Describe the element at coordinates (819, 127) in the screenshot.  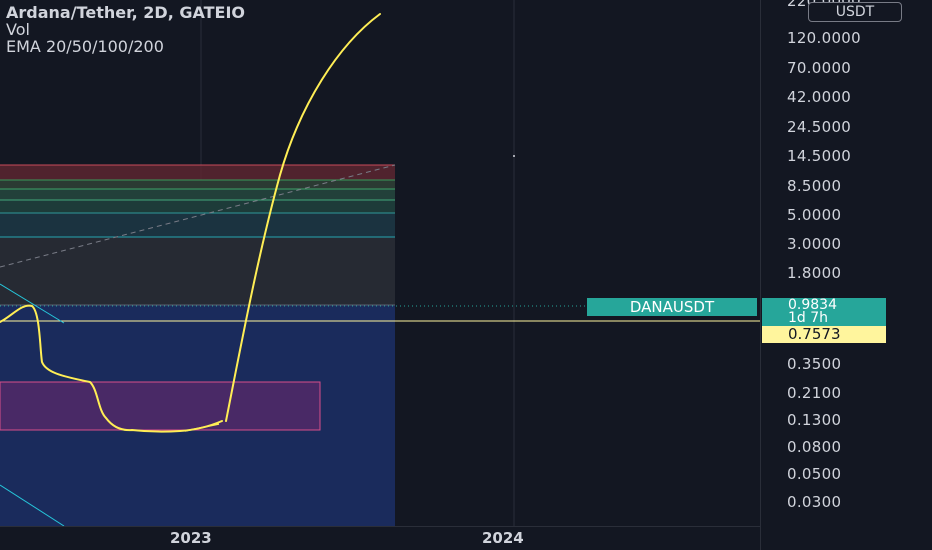
I see `price-tick: 24.5000` at that location.